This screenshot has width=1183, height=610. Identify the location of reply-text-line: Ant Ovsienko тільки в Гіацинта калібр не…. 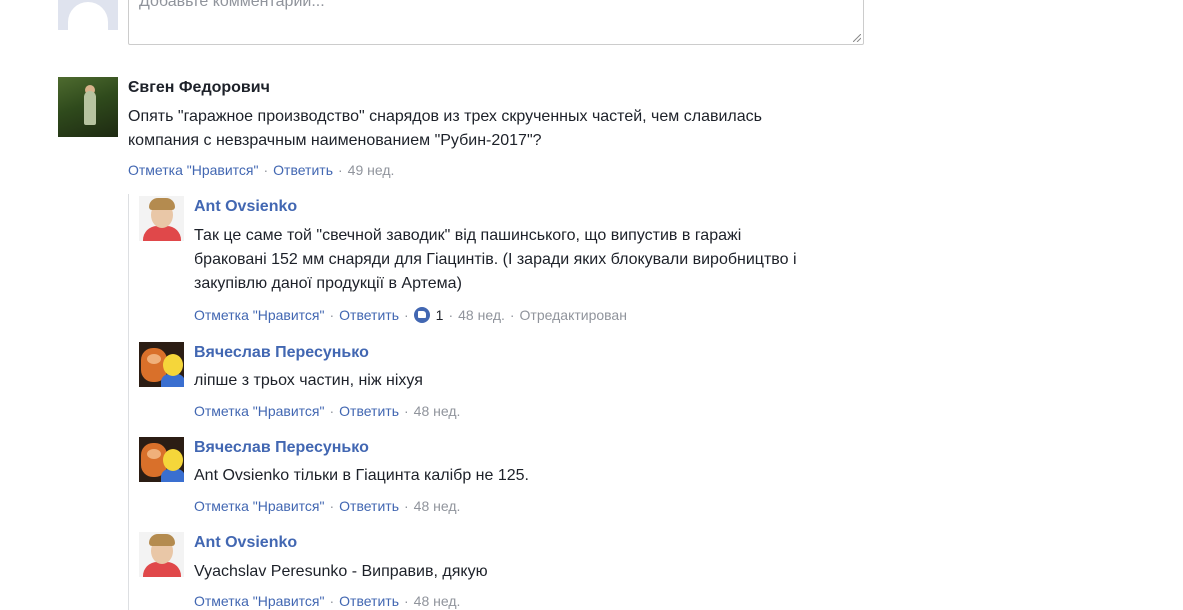
(361, 475).